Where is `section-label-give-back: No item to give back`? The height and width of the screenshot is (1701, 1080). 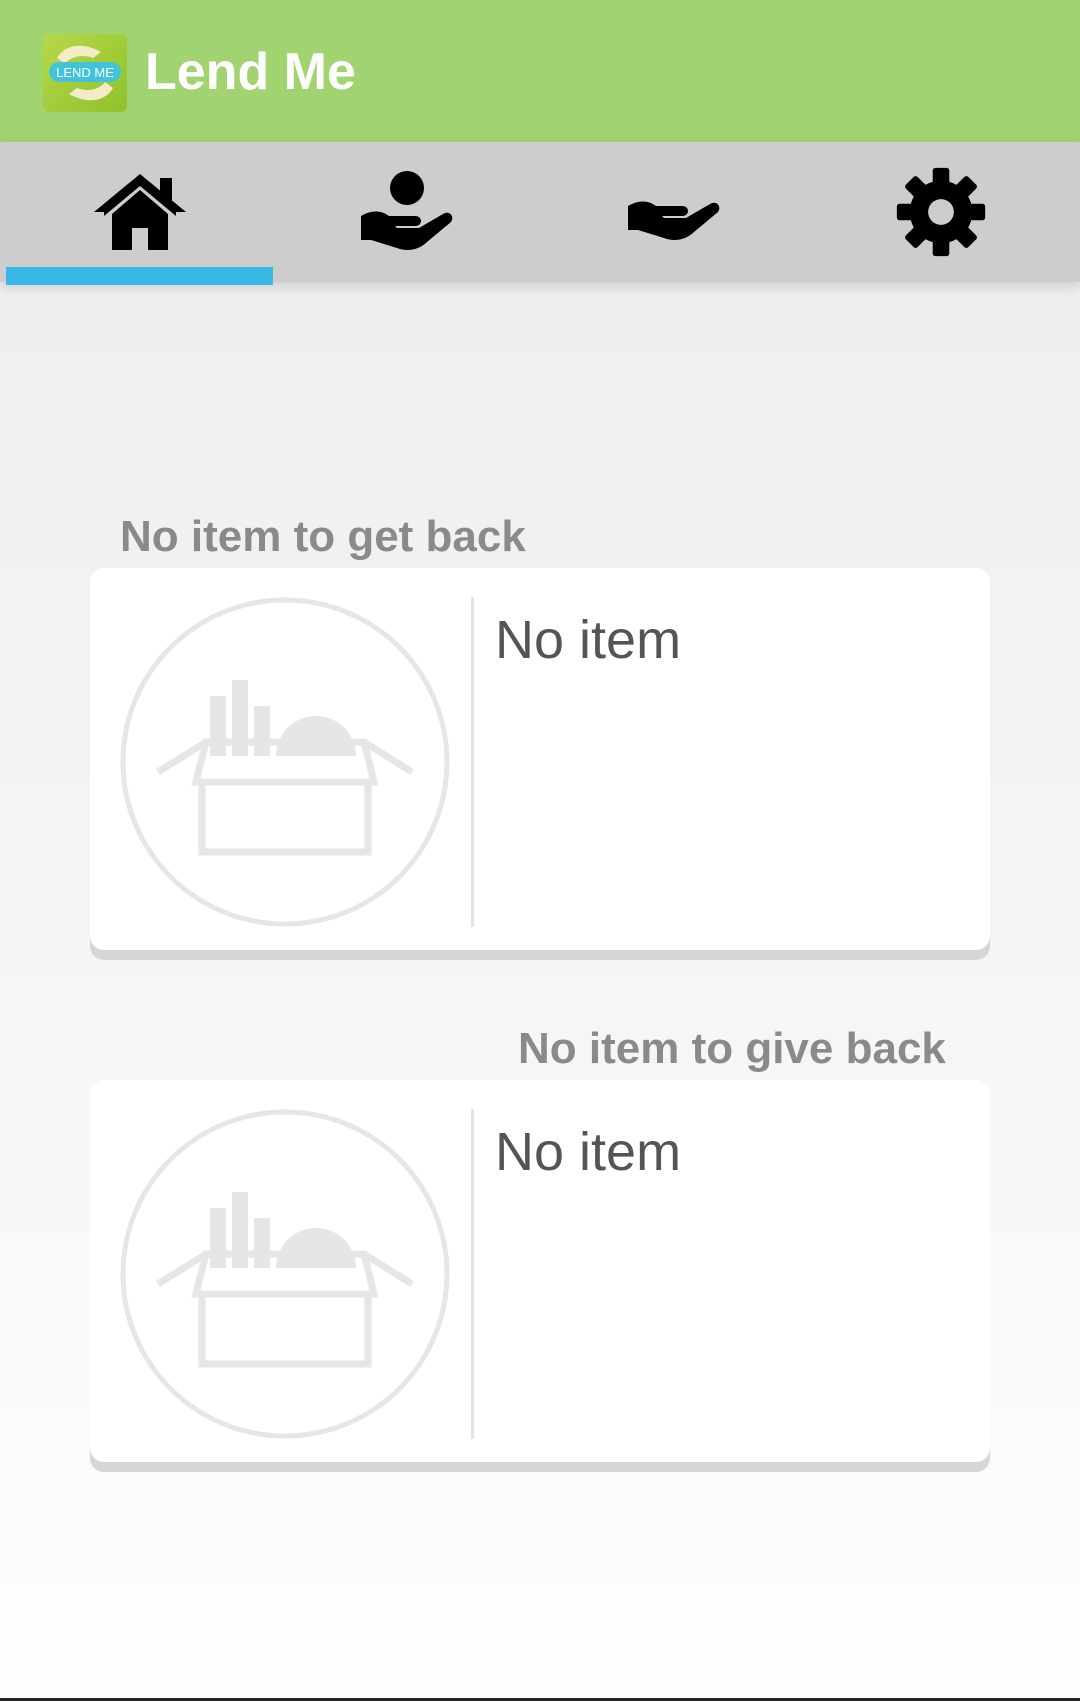 section-label-give-back: No item to give back is located at coordinates (732, 1048).